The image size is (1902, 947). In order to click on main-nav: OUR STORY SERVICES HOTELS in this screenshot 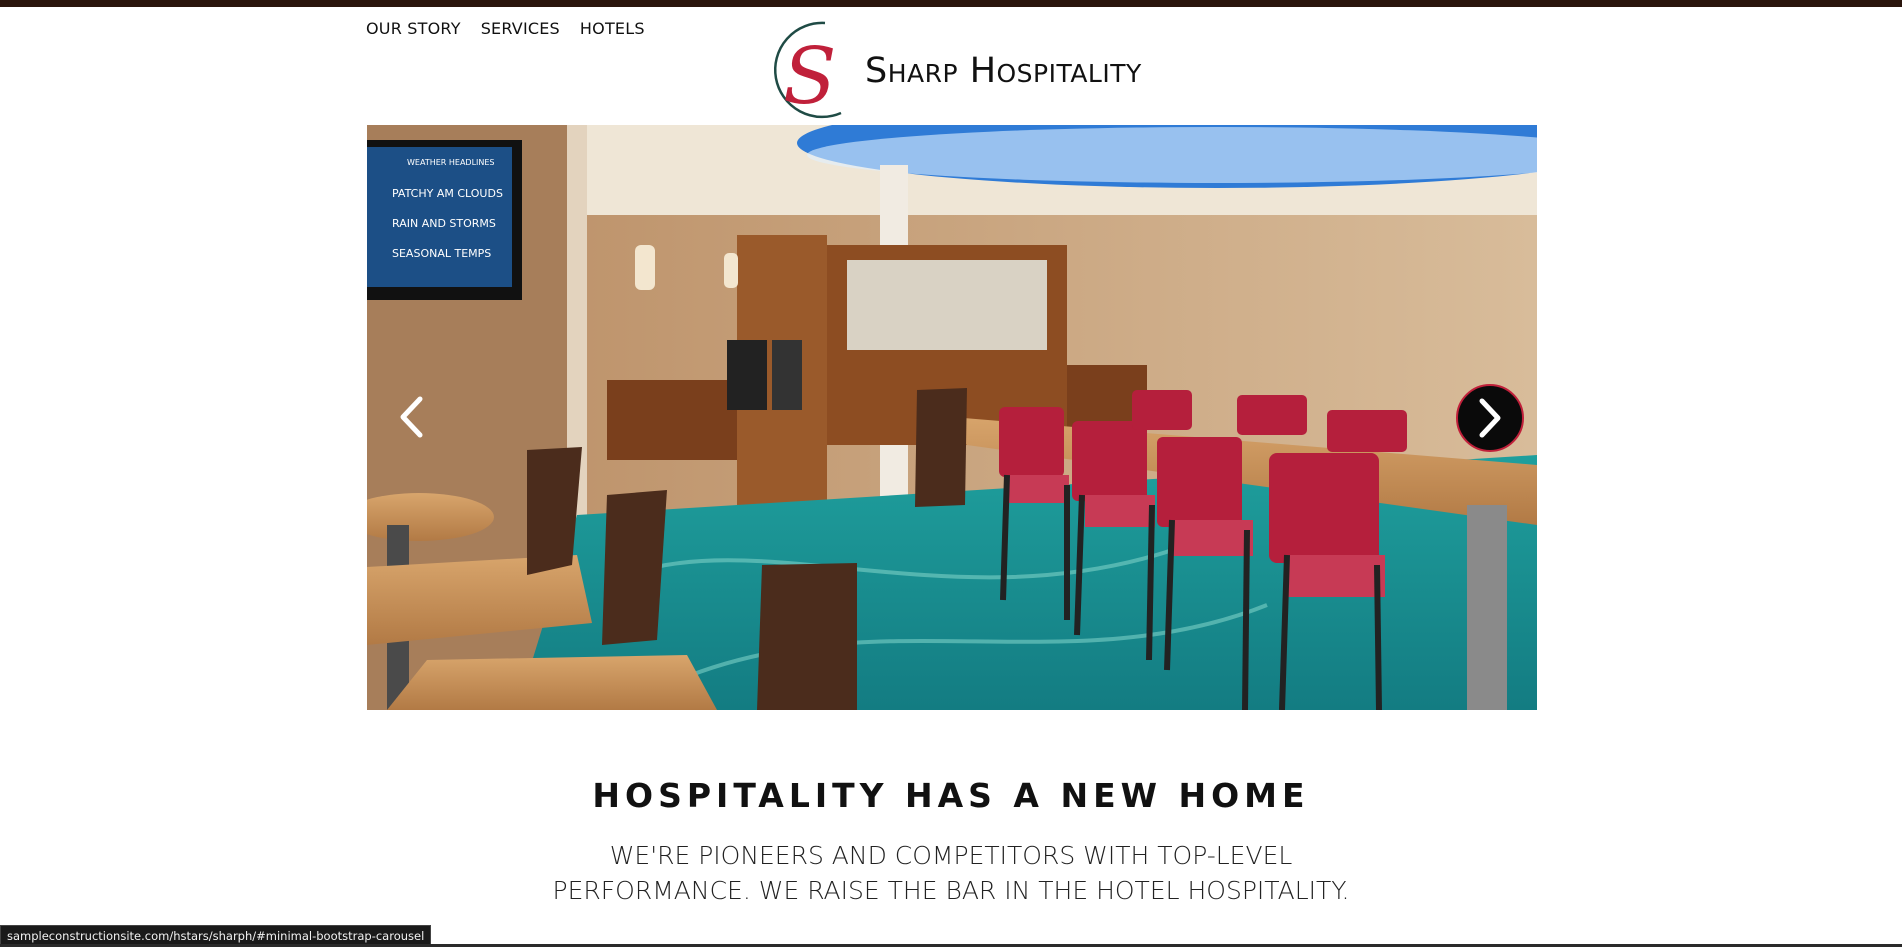, I will do `click(505, 28)`.